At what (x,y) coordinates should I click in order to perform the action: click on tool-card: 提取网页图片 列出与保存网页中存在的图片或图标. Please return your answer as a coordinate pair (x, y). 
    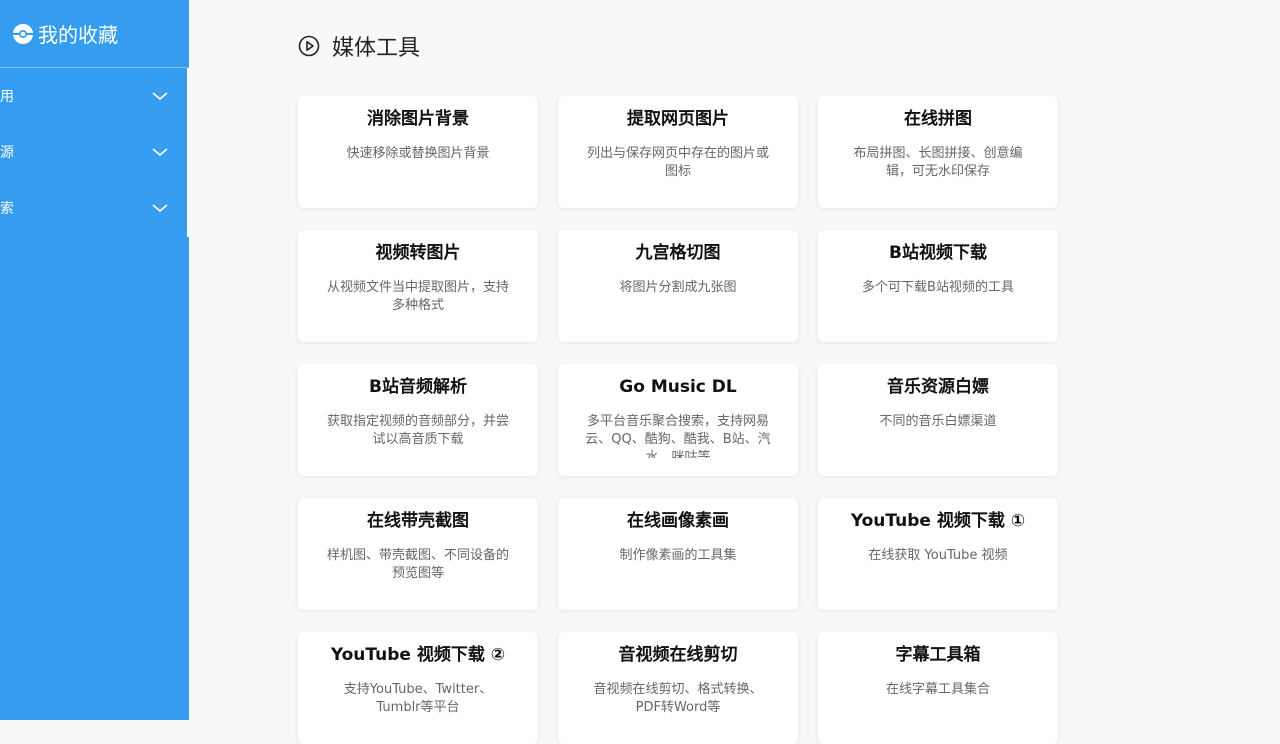
    Looking at the image, I should click on (678, 152).